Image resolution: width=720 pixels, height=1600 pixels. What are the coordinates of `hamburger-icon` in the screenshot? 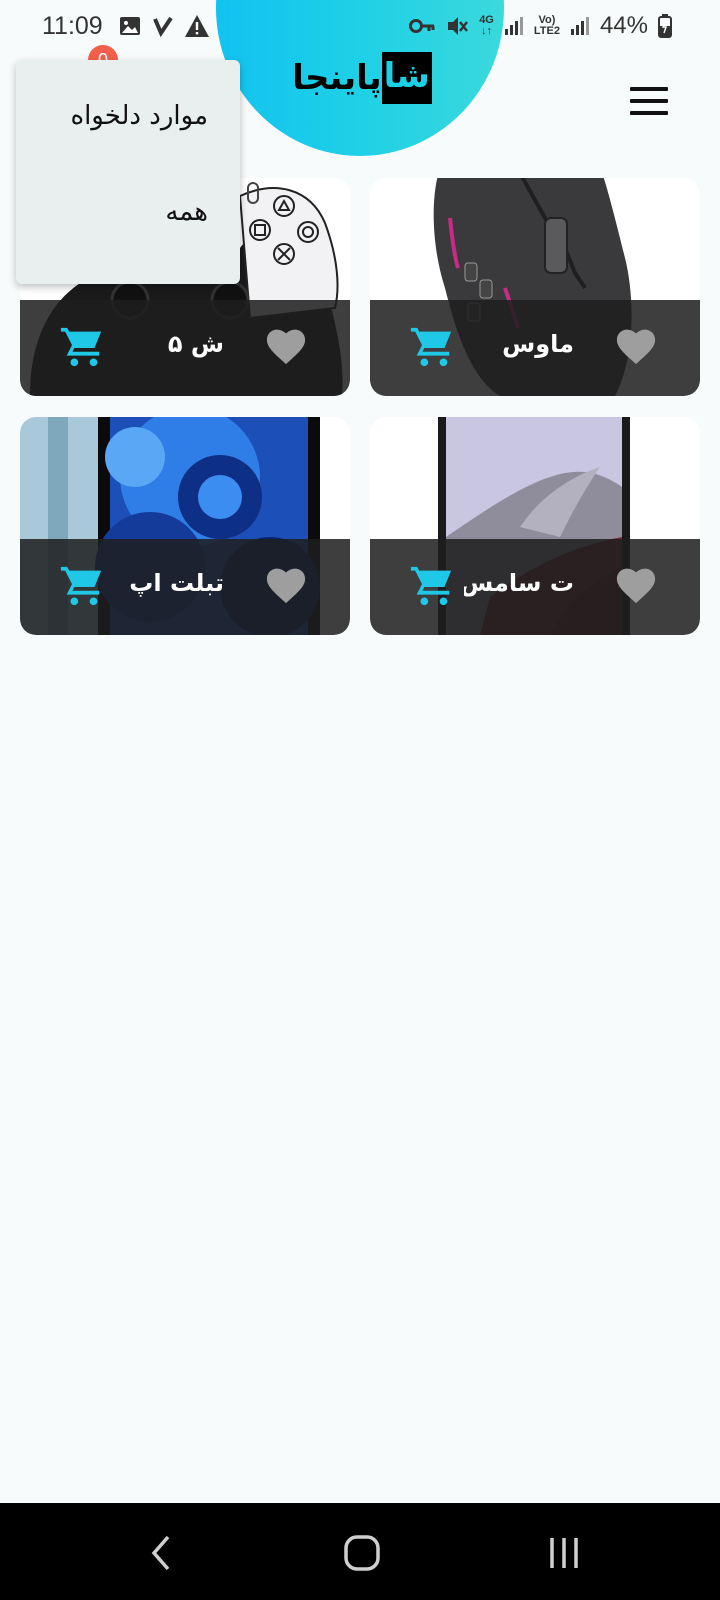 It's located at (649, 101).